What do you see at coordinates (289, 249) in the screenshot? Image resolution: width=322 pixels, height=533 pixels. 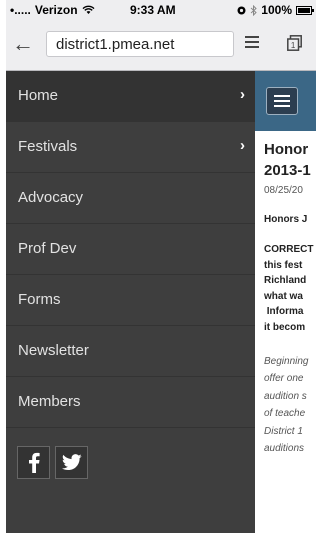 I see `text-line: CORRECT` at bounding box center [289, 249].